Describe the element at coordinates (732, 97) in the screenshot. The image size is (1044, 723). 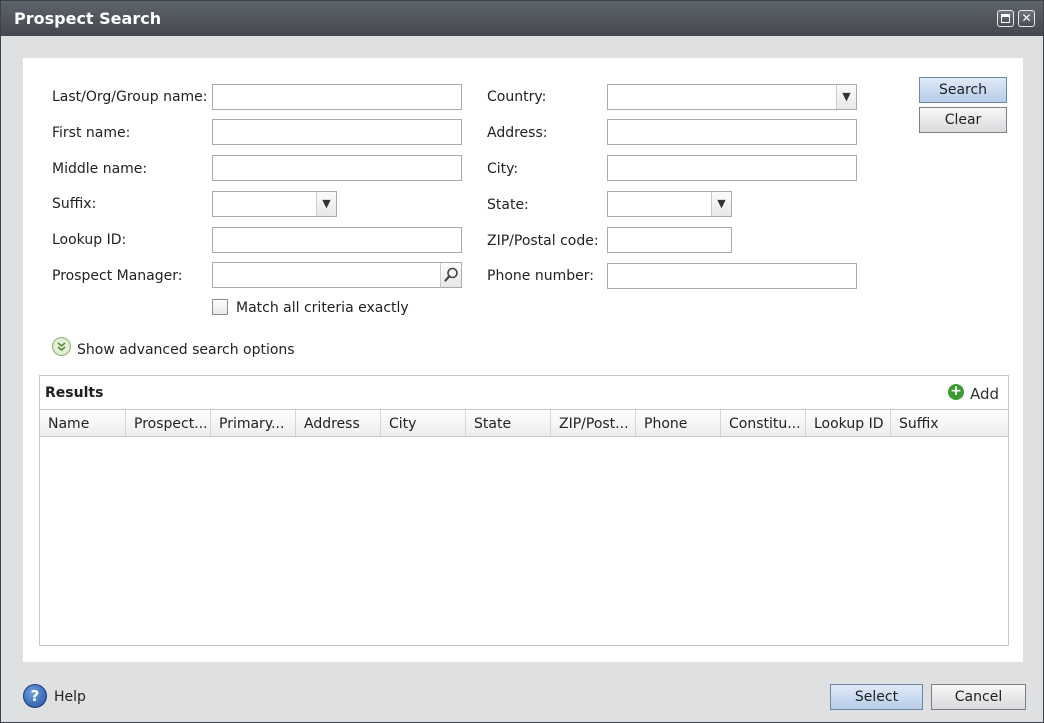
I see `country-dropdown: ▼` at that location.